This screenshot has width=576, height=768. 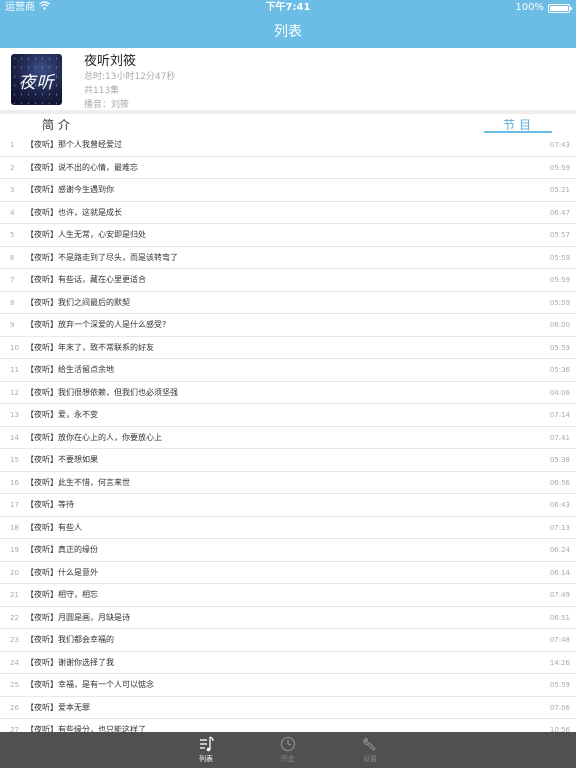 I want to click on episode-row: 8 【夜听】我们之间最后的默契 05:59, so click(x=288, y=303).